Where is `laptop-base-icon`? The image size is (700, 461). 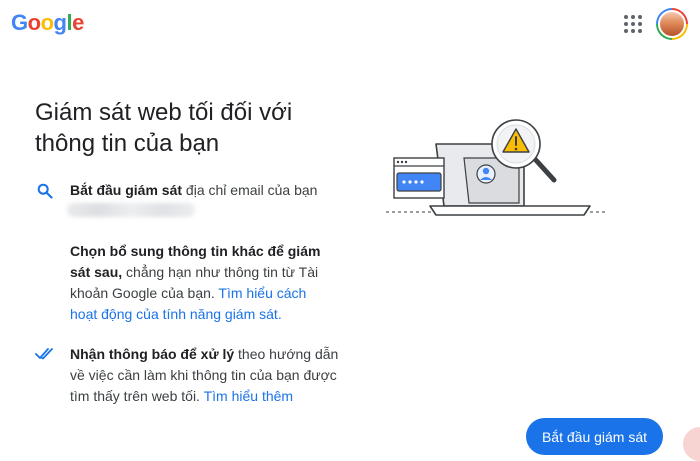
laptop-base-icon is located at coordinates (510, 210).